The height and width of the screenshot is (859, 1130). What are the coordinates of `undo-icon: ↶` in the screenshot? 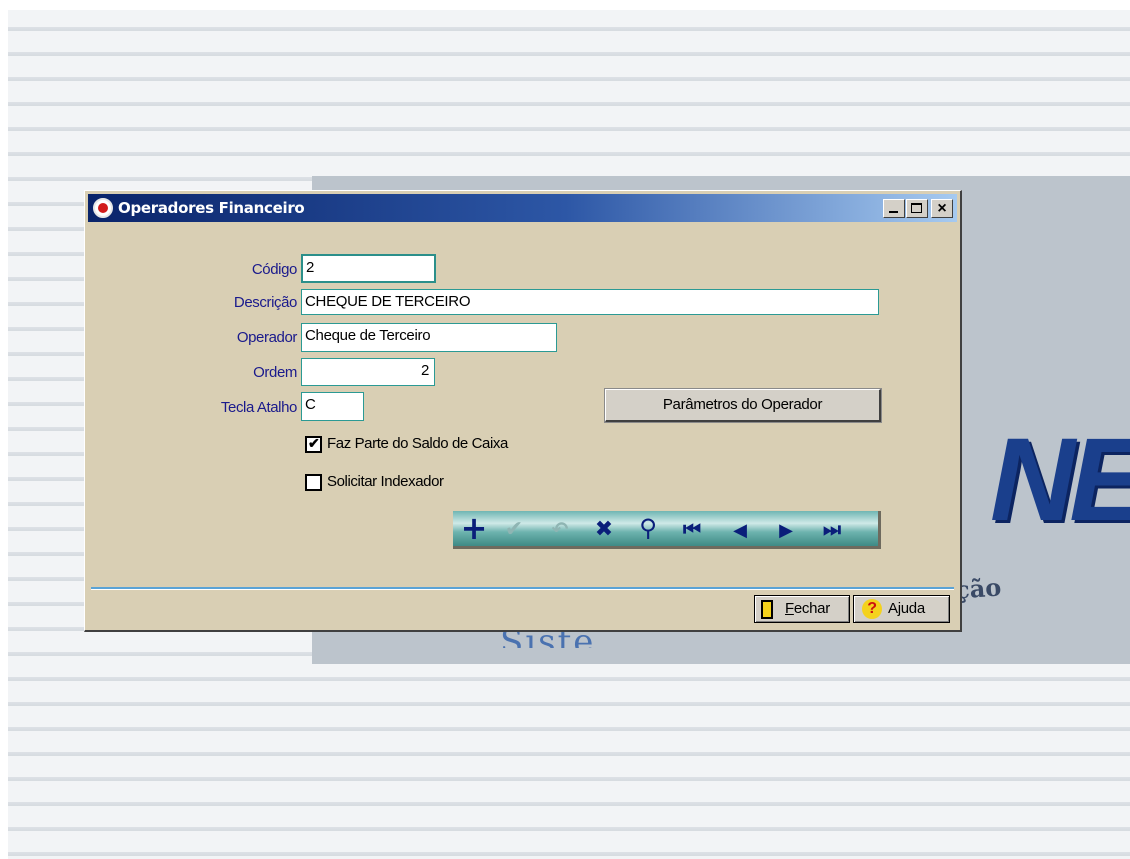 It's located at (560, 529).